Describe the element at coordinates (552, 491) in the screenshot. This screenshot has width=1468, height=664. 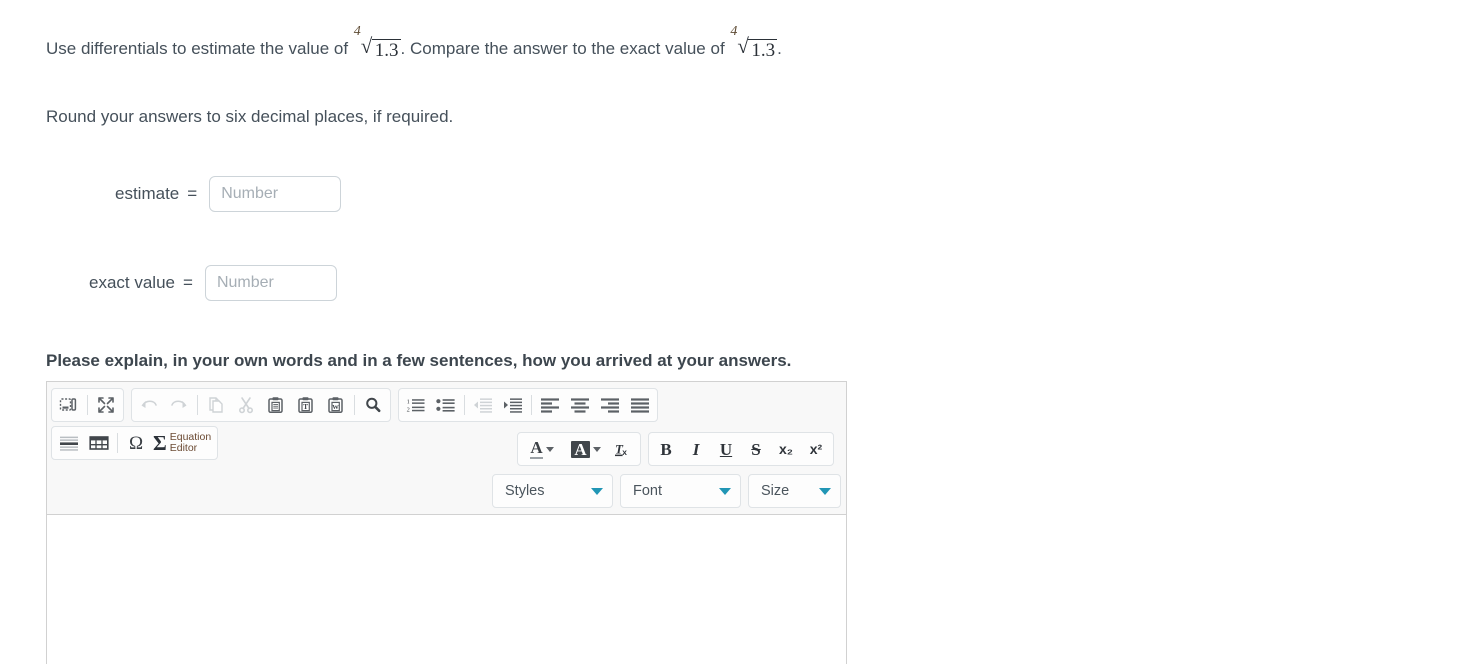
I see `styles-select: Styles` at that location.